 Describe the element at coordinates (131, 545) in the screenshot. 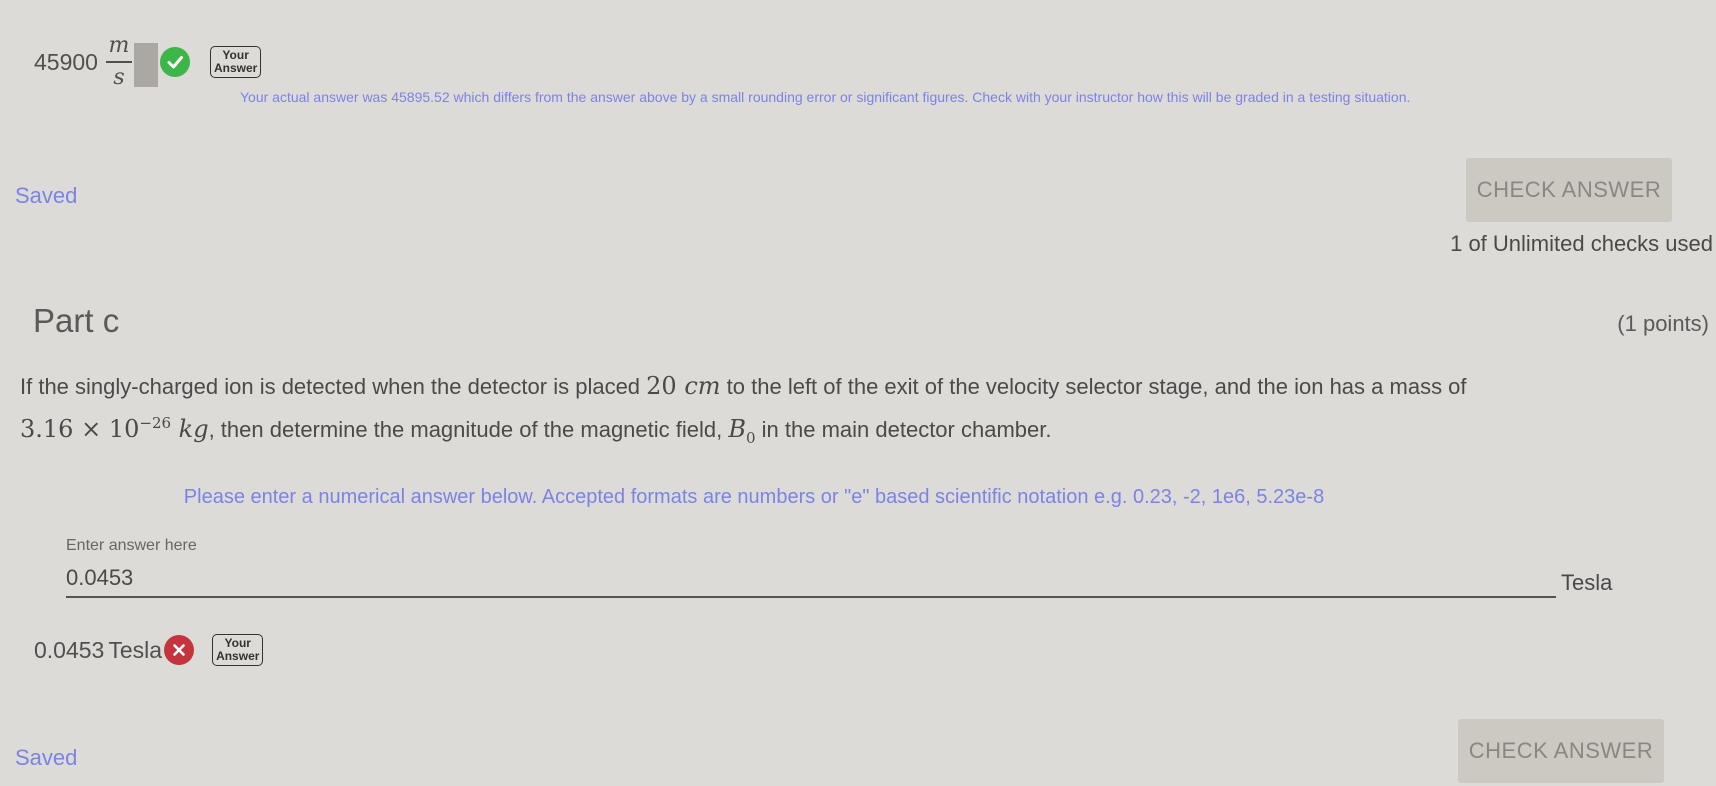

I see `answer-input-label: Enter answer here` at that location.